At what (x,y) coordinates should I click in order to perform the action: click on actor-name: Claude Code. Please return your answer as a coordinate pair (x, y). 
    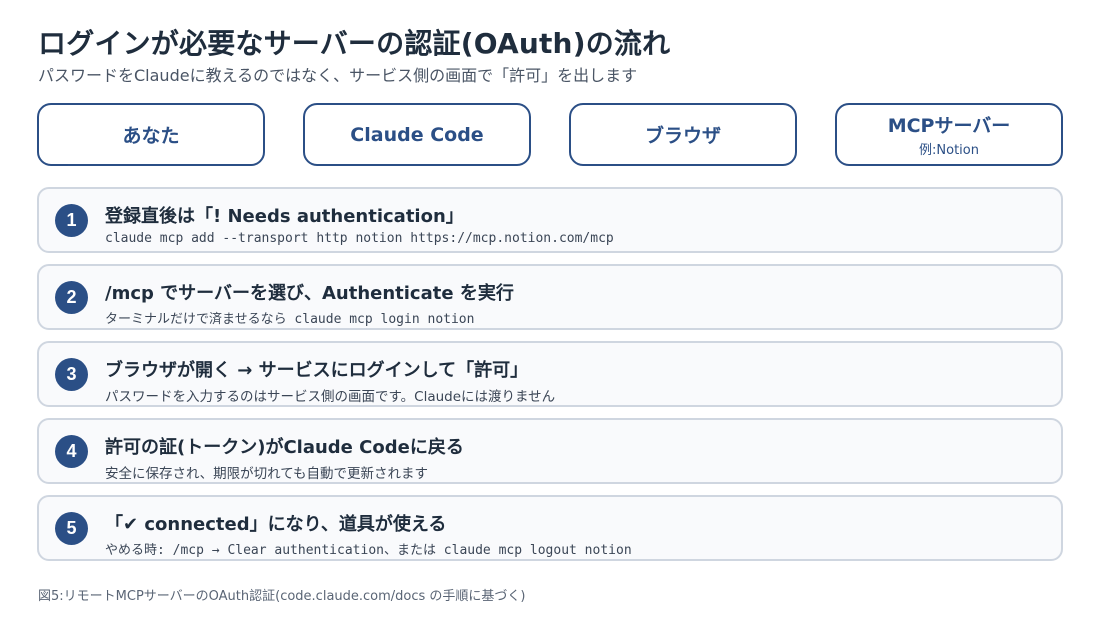
    Looking at the image, I should click on (417, 134).